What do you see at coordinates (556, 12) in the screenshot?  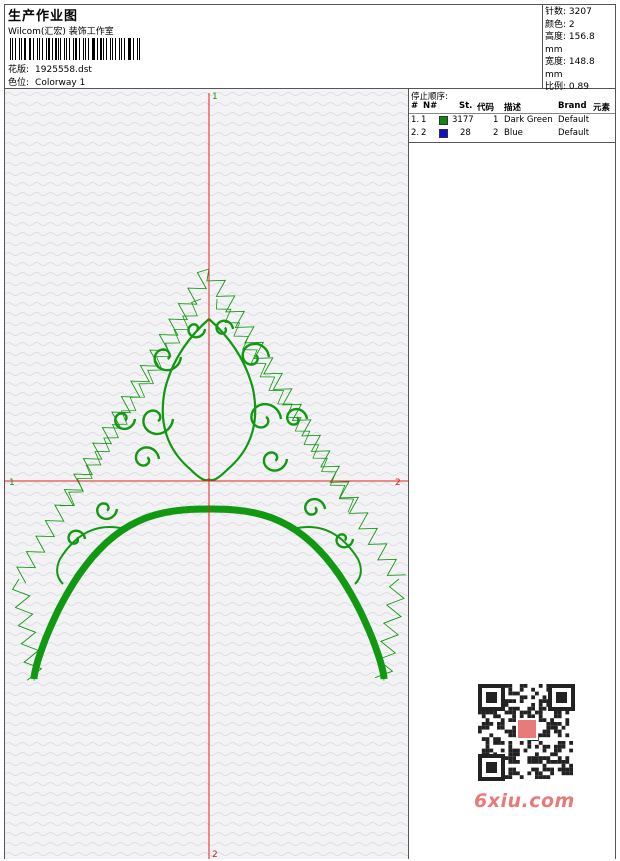 I see `stat-label: 针数:` at bounding box center [556, 12].